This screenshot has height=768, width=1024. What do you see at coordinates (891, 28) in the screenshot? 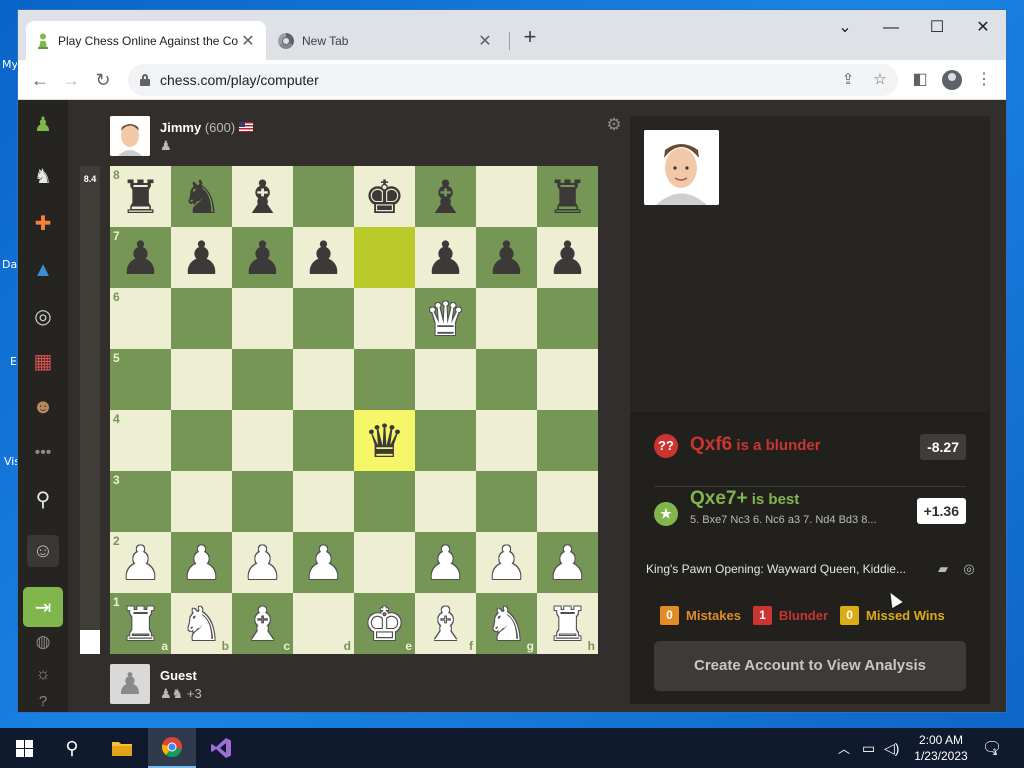
I see `minimize-button: —` at bounding box center [891, 28].